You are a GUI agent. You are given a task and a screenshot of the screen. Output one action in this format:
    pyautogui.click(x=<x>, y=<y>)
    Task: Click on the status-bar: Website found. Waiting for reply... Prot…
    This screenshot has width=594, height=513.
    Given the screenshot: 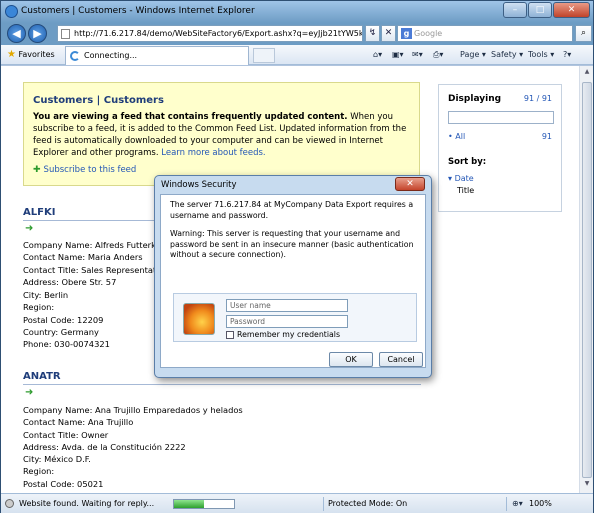 What is the action you would take?
    pyautogui.click(x=297, y=503)
    